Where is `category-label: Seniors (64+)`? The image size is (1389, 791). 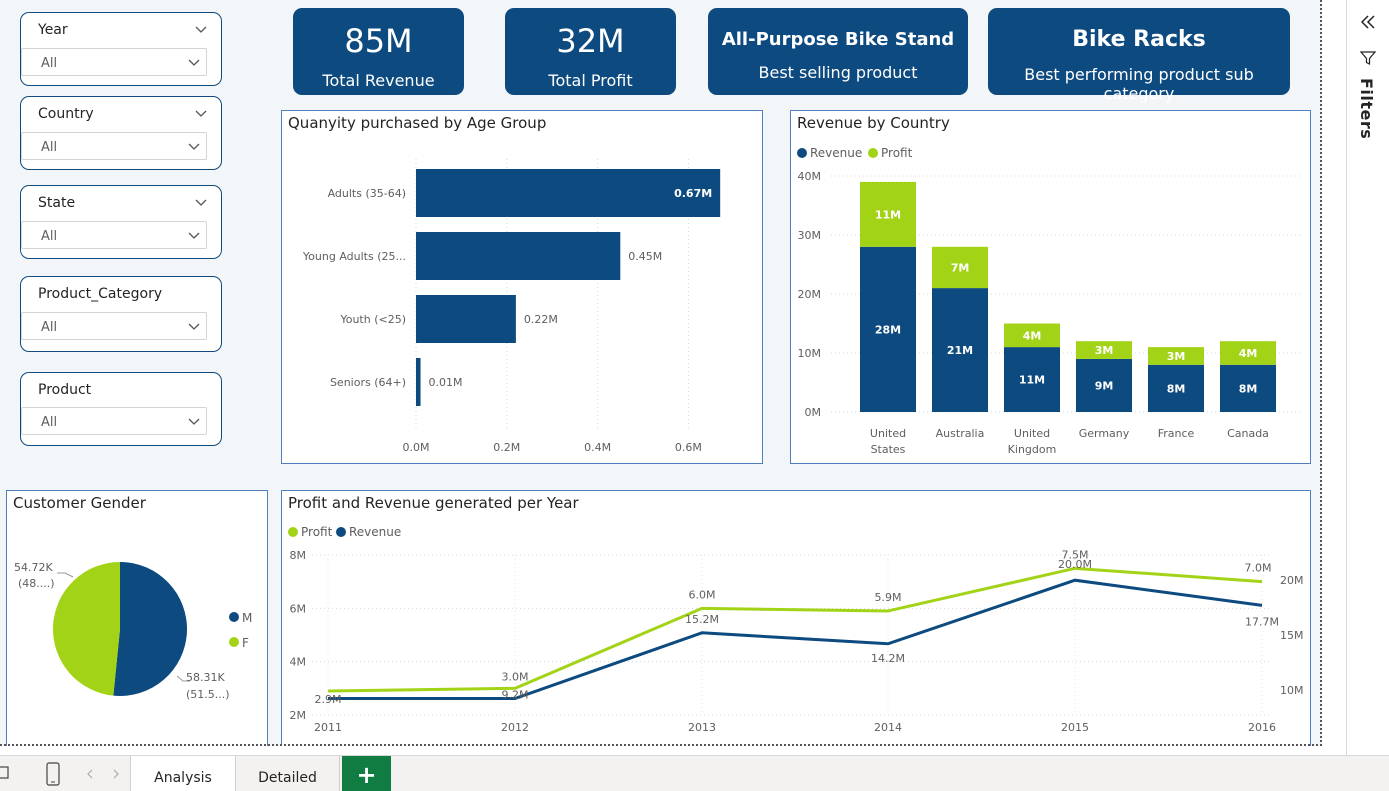 category-label: Seniors (64+) is located at coordinates (368, 382).